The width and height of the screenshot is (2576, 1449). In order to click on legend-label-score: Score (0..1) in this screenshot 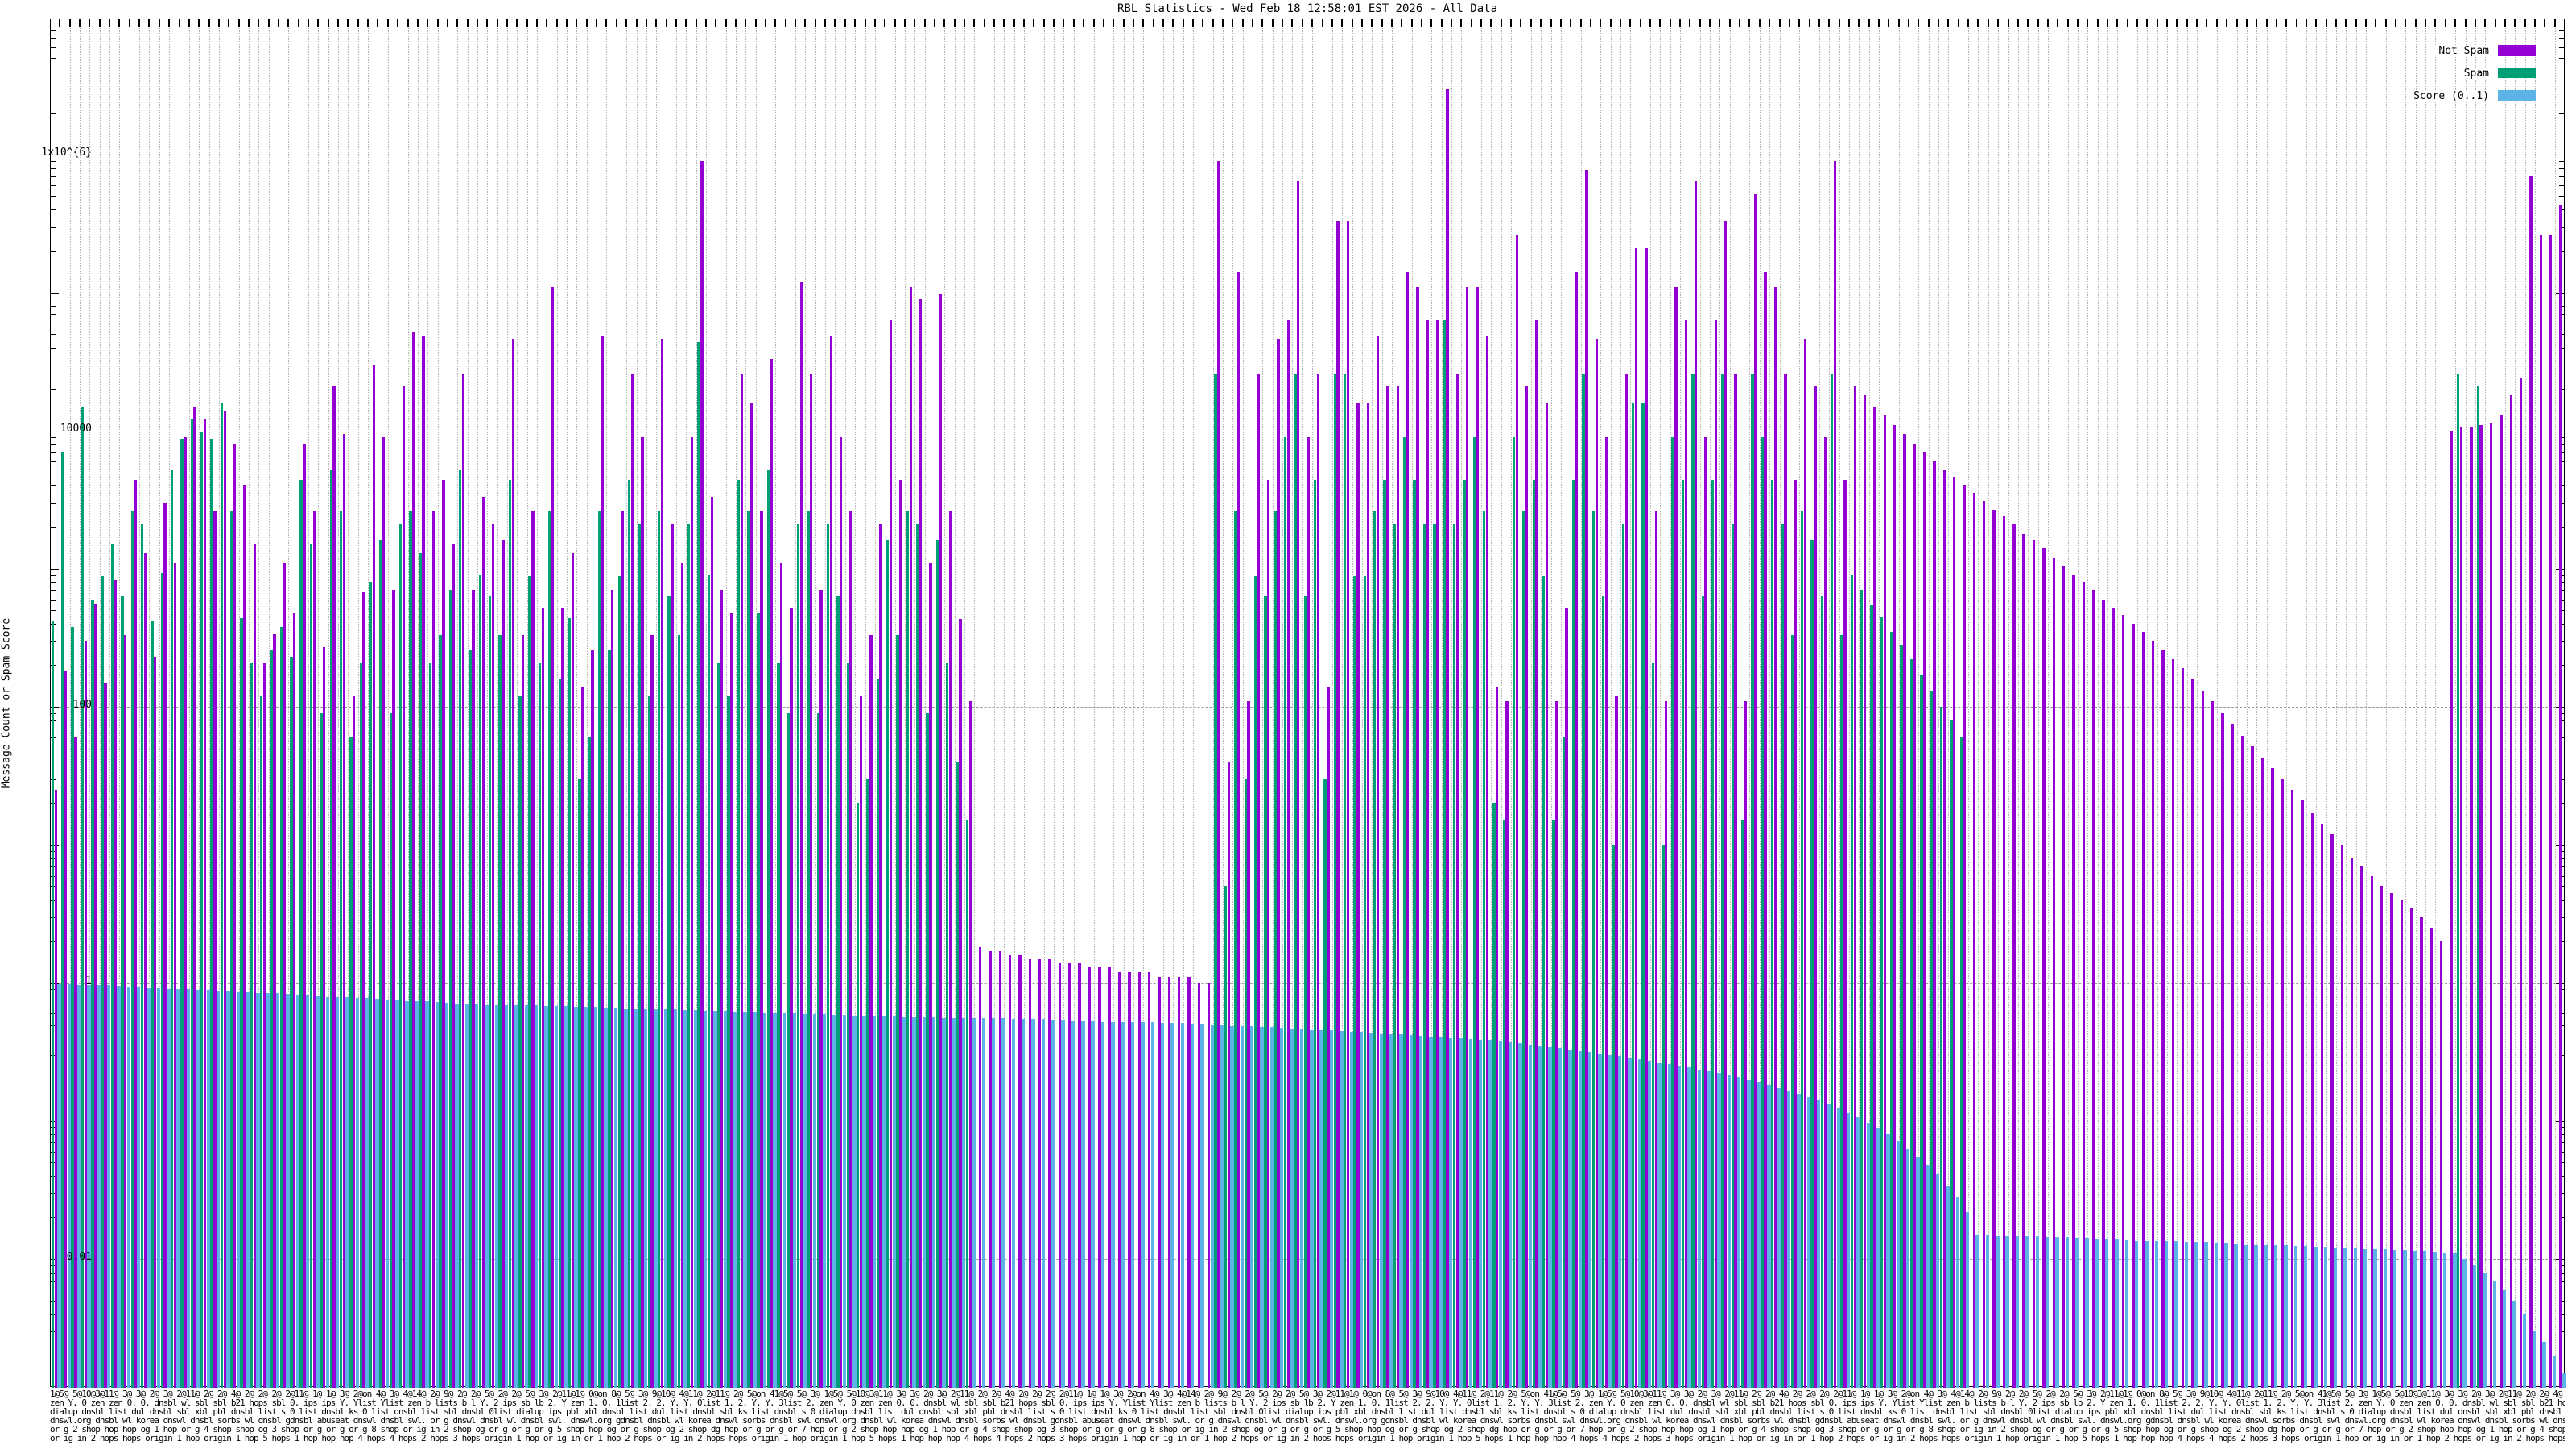, I will do `click(2451, 96)`.